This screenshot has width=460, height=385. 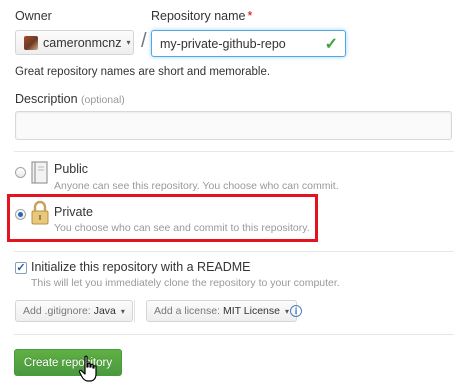 What do you see at coordinates (233, 125) in the screenshot?
I see `description-input` at bounding box center [233, 125].